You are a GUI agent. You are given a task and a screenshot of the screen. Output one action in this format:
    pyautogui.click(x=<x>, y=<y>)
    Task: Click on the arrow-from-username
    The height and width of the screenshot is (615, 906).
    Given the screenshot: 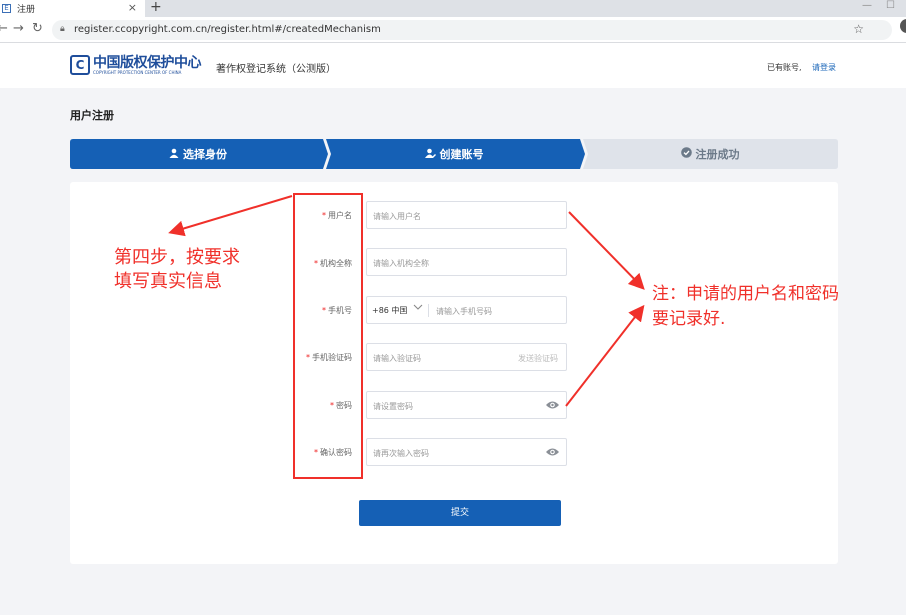 What is the action you would take?
    pyautogui.click(x=606, y=250)
    